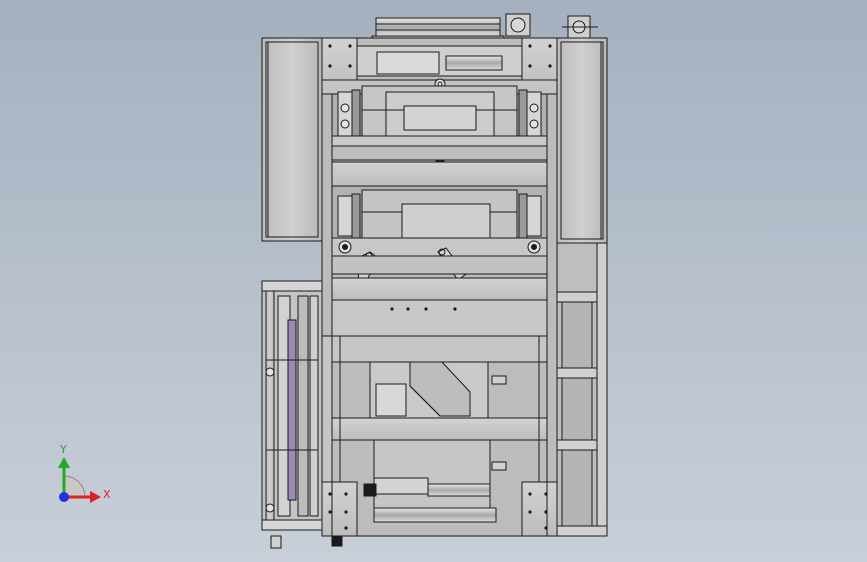  I want to click on right-side-cover, so click(582, 140).